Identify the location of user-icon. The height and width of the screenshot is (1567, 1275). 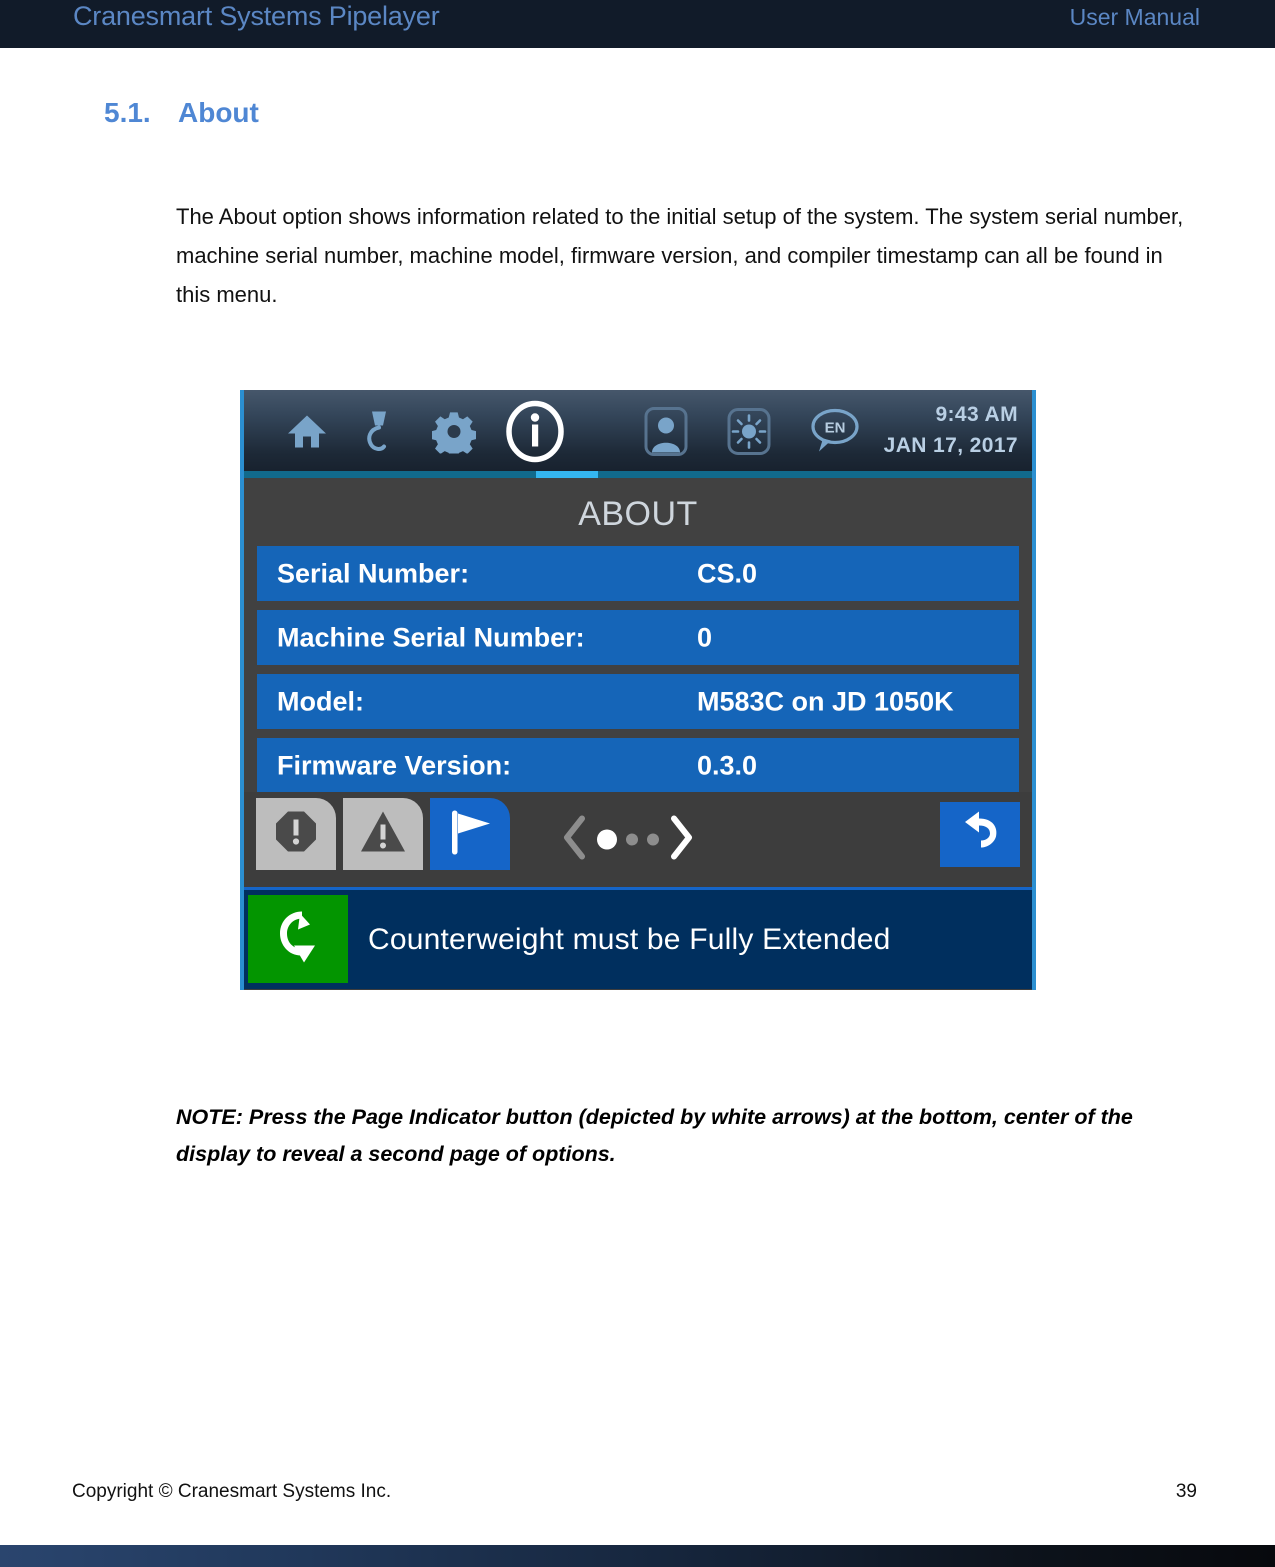
(666, 434).